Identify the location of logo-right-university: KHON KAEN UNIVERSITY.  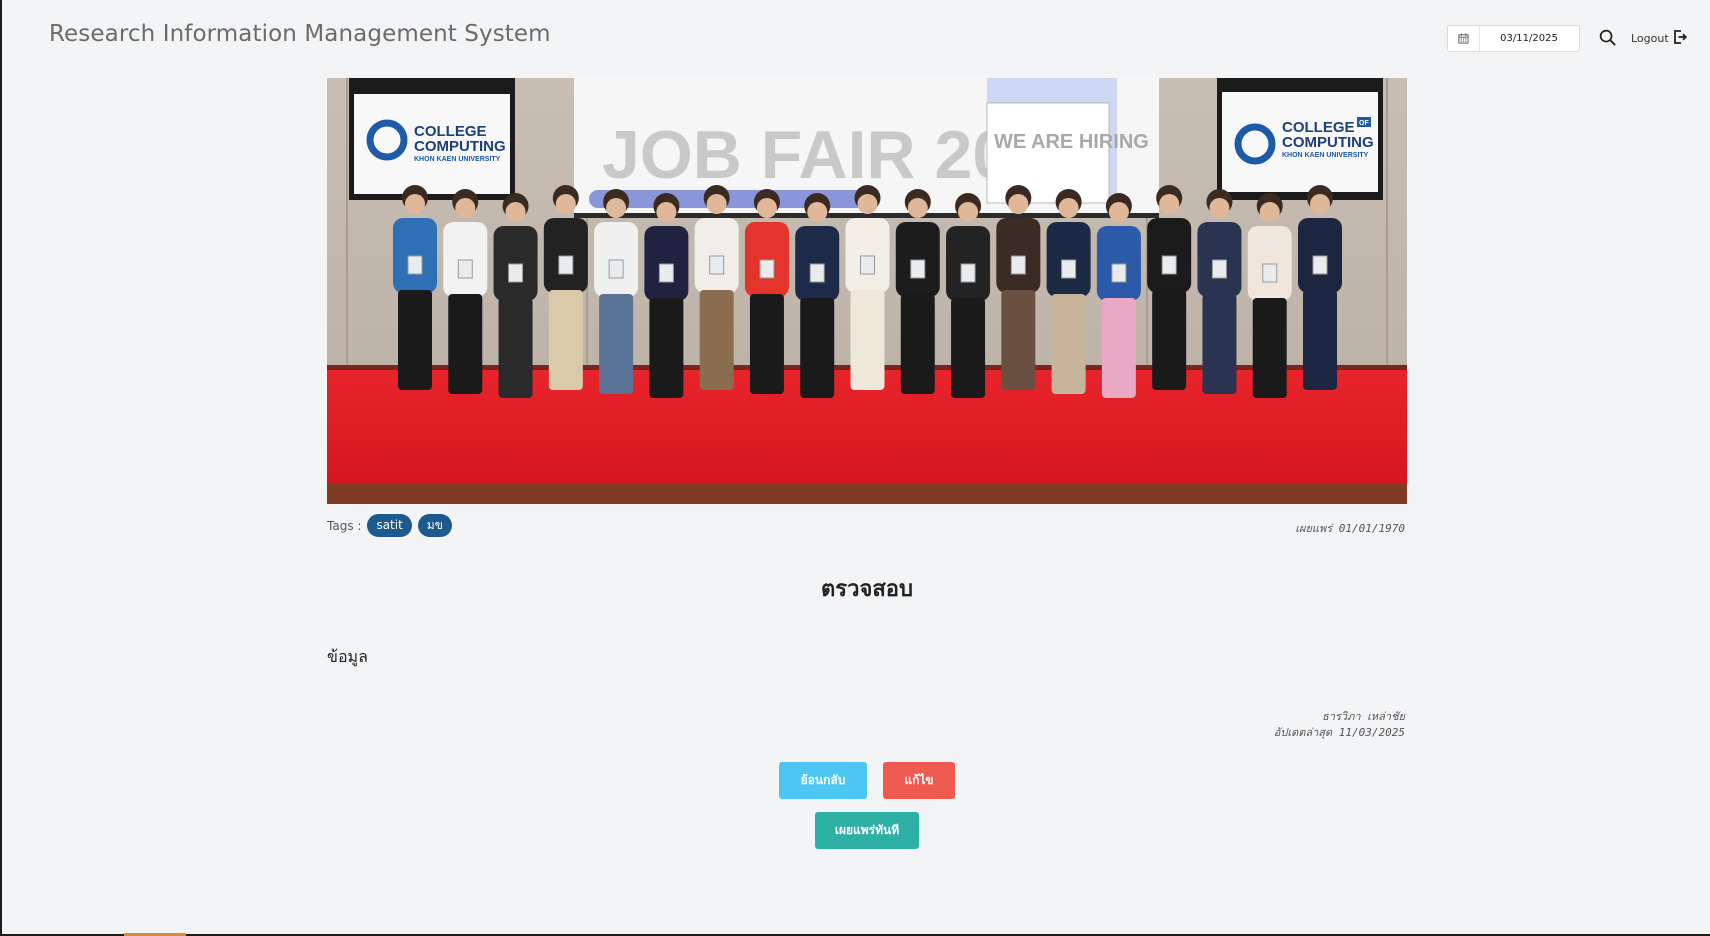
(1325, 155).